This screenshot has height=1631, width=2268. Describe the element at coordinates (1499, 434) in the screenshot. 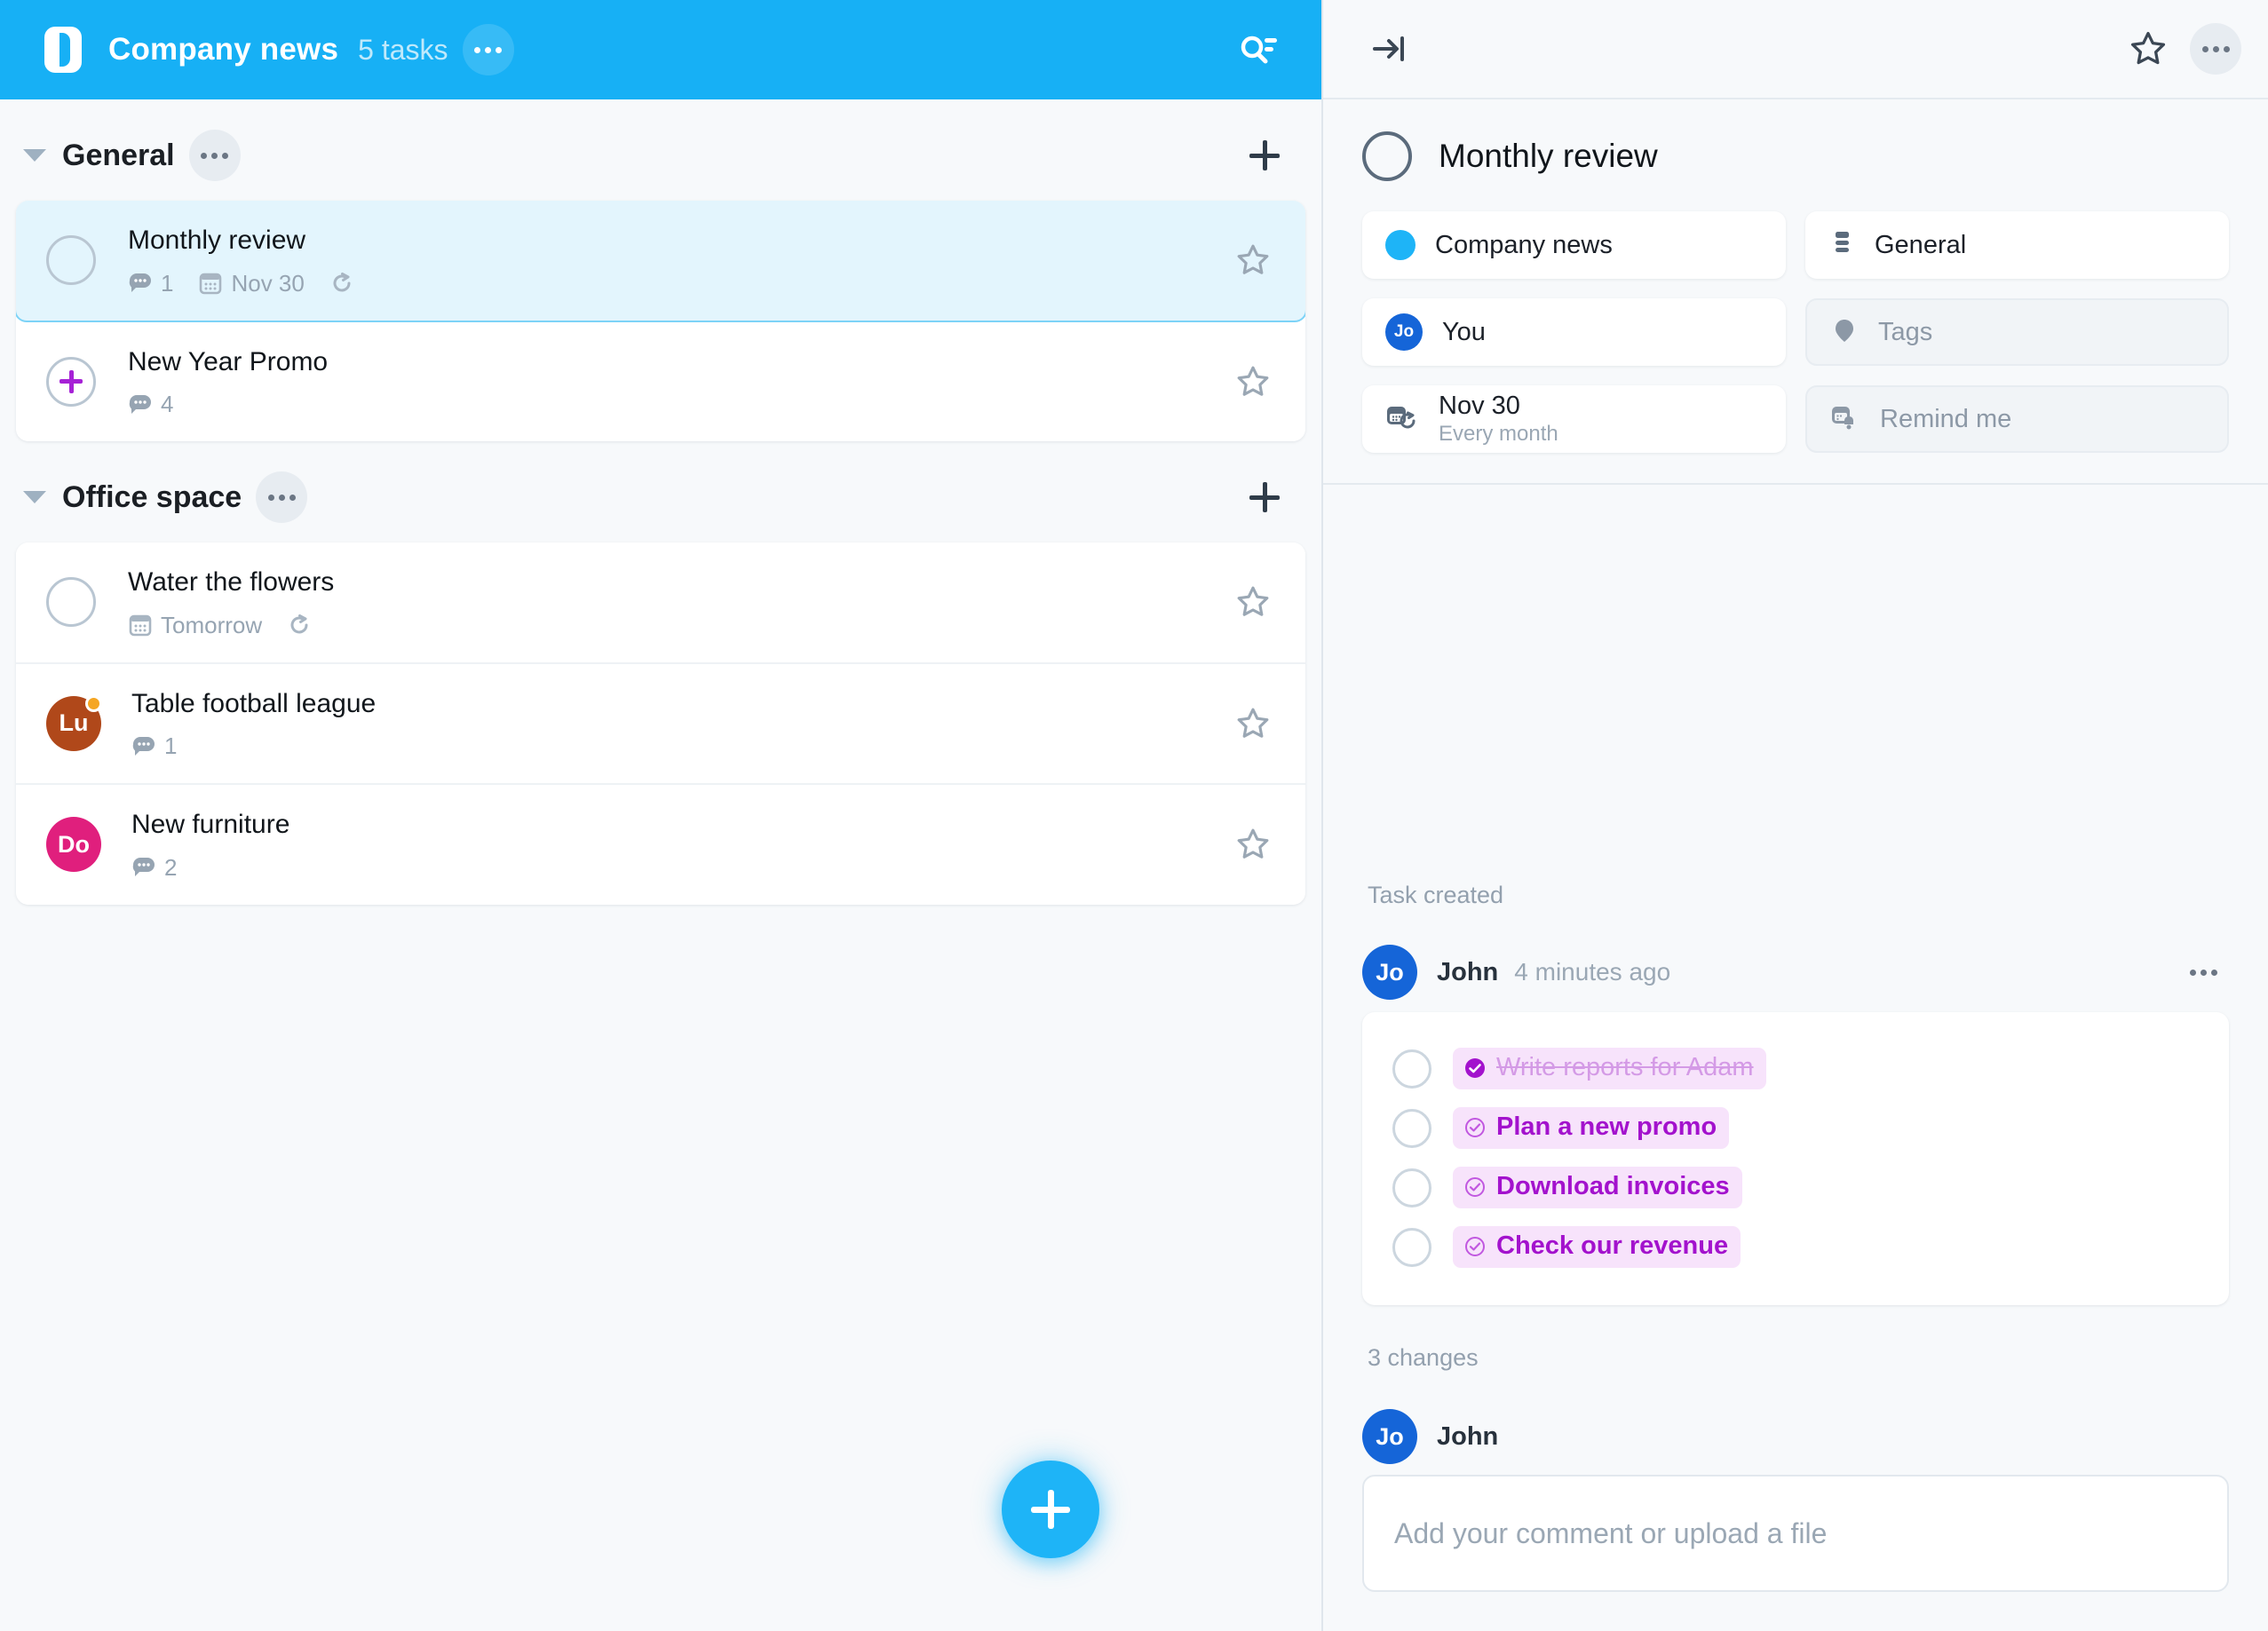

I see `property-due-date-sublabel: Every month` at that location.